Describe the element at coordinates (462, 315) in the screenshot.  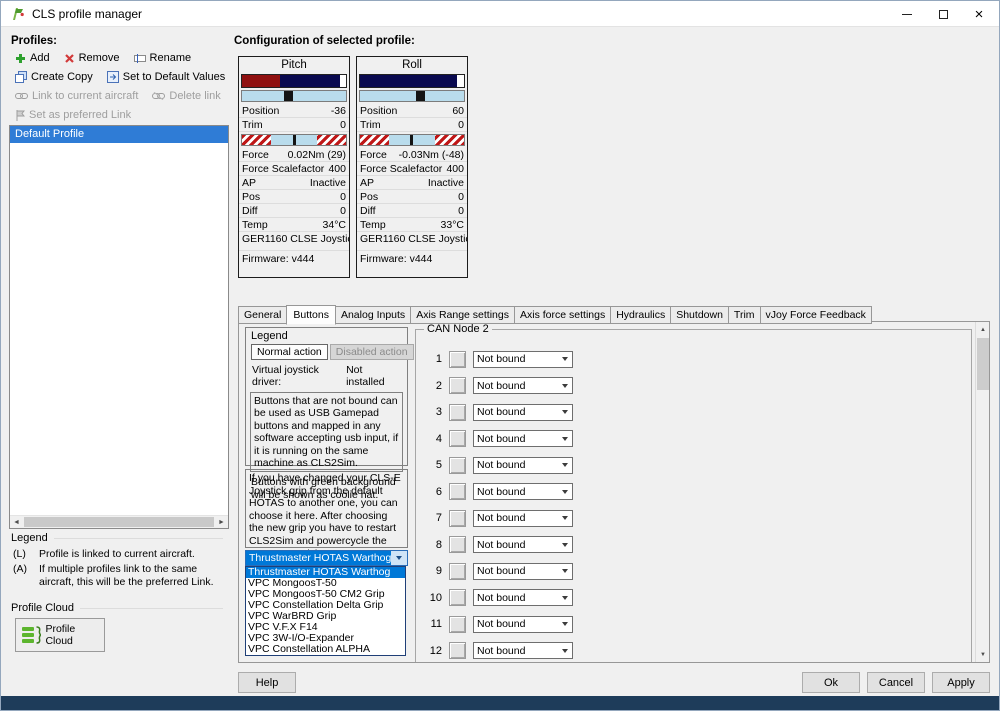
I see `tab: Axis Range settings` at that location.